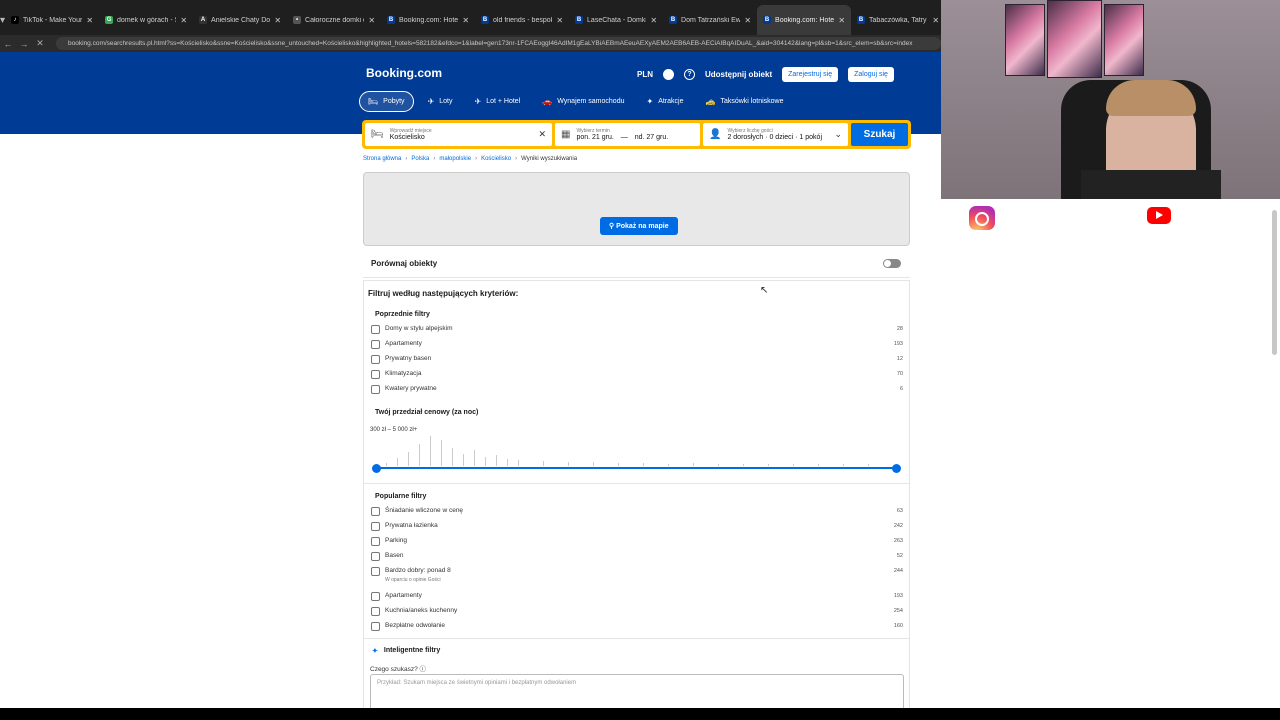  I want to click on price-min-handle, so click(376, 468).